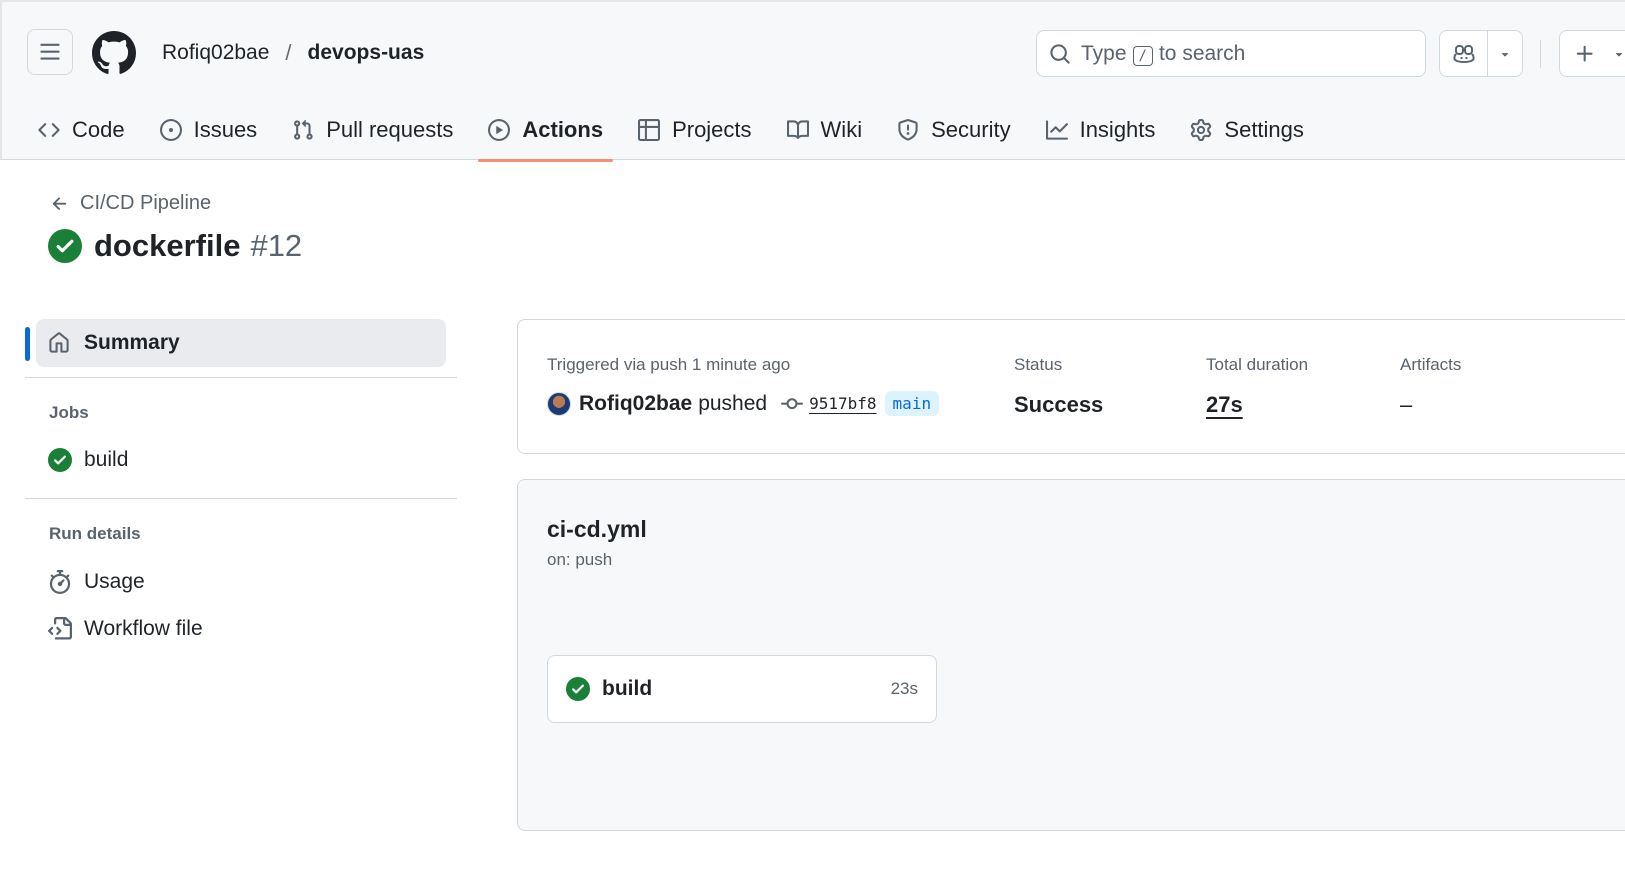 The image size is (1625, 892). I want to click on shield-icon, so click(908, 130).